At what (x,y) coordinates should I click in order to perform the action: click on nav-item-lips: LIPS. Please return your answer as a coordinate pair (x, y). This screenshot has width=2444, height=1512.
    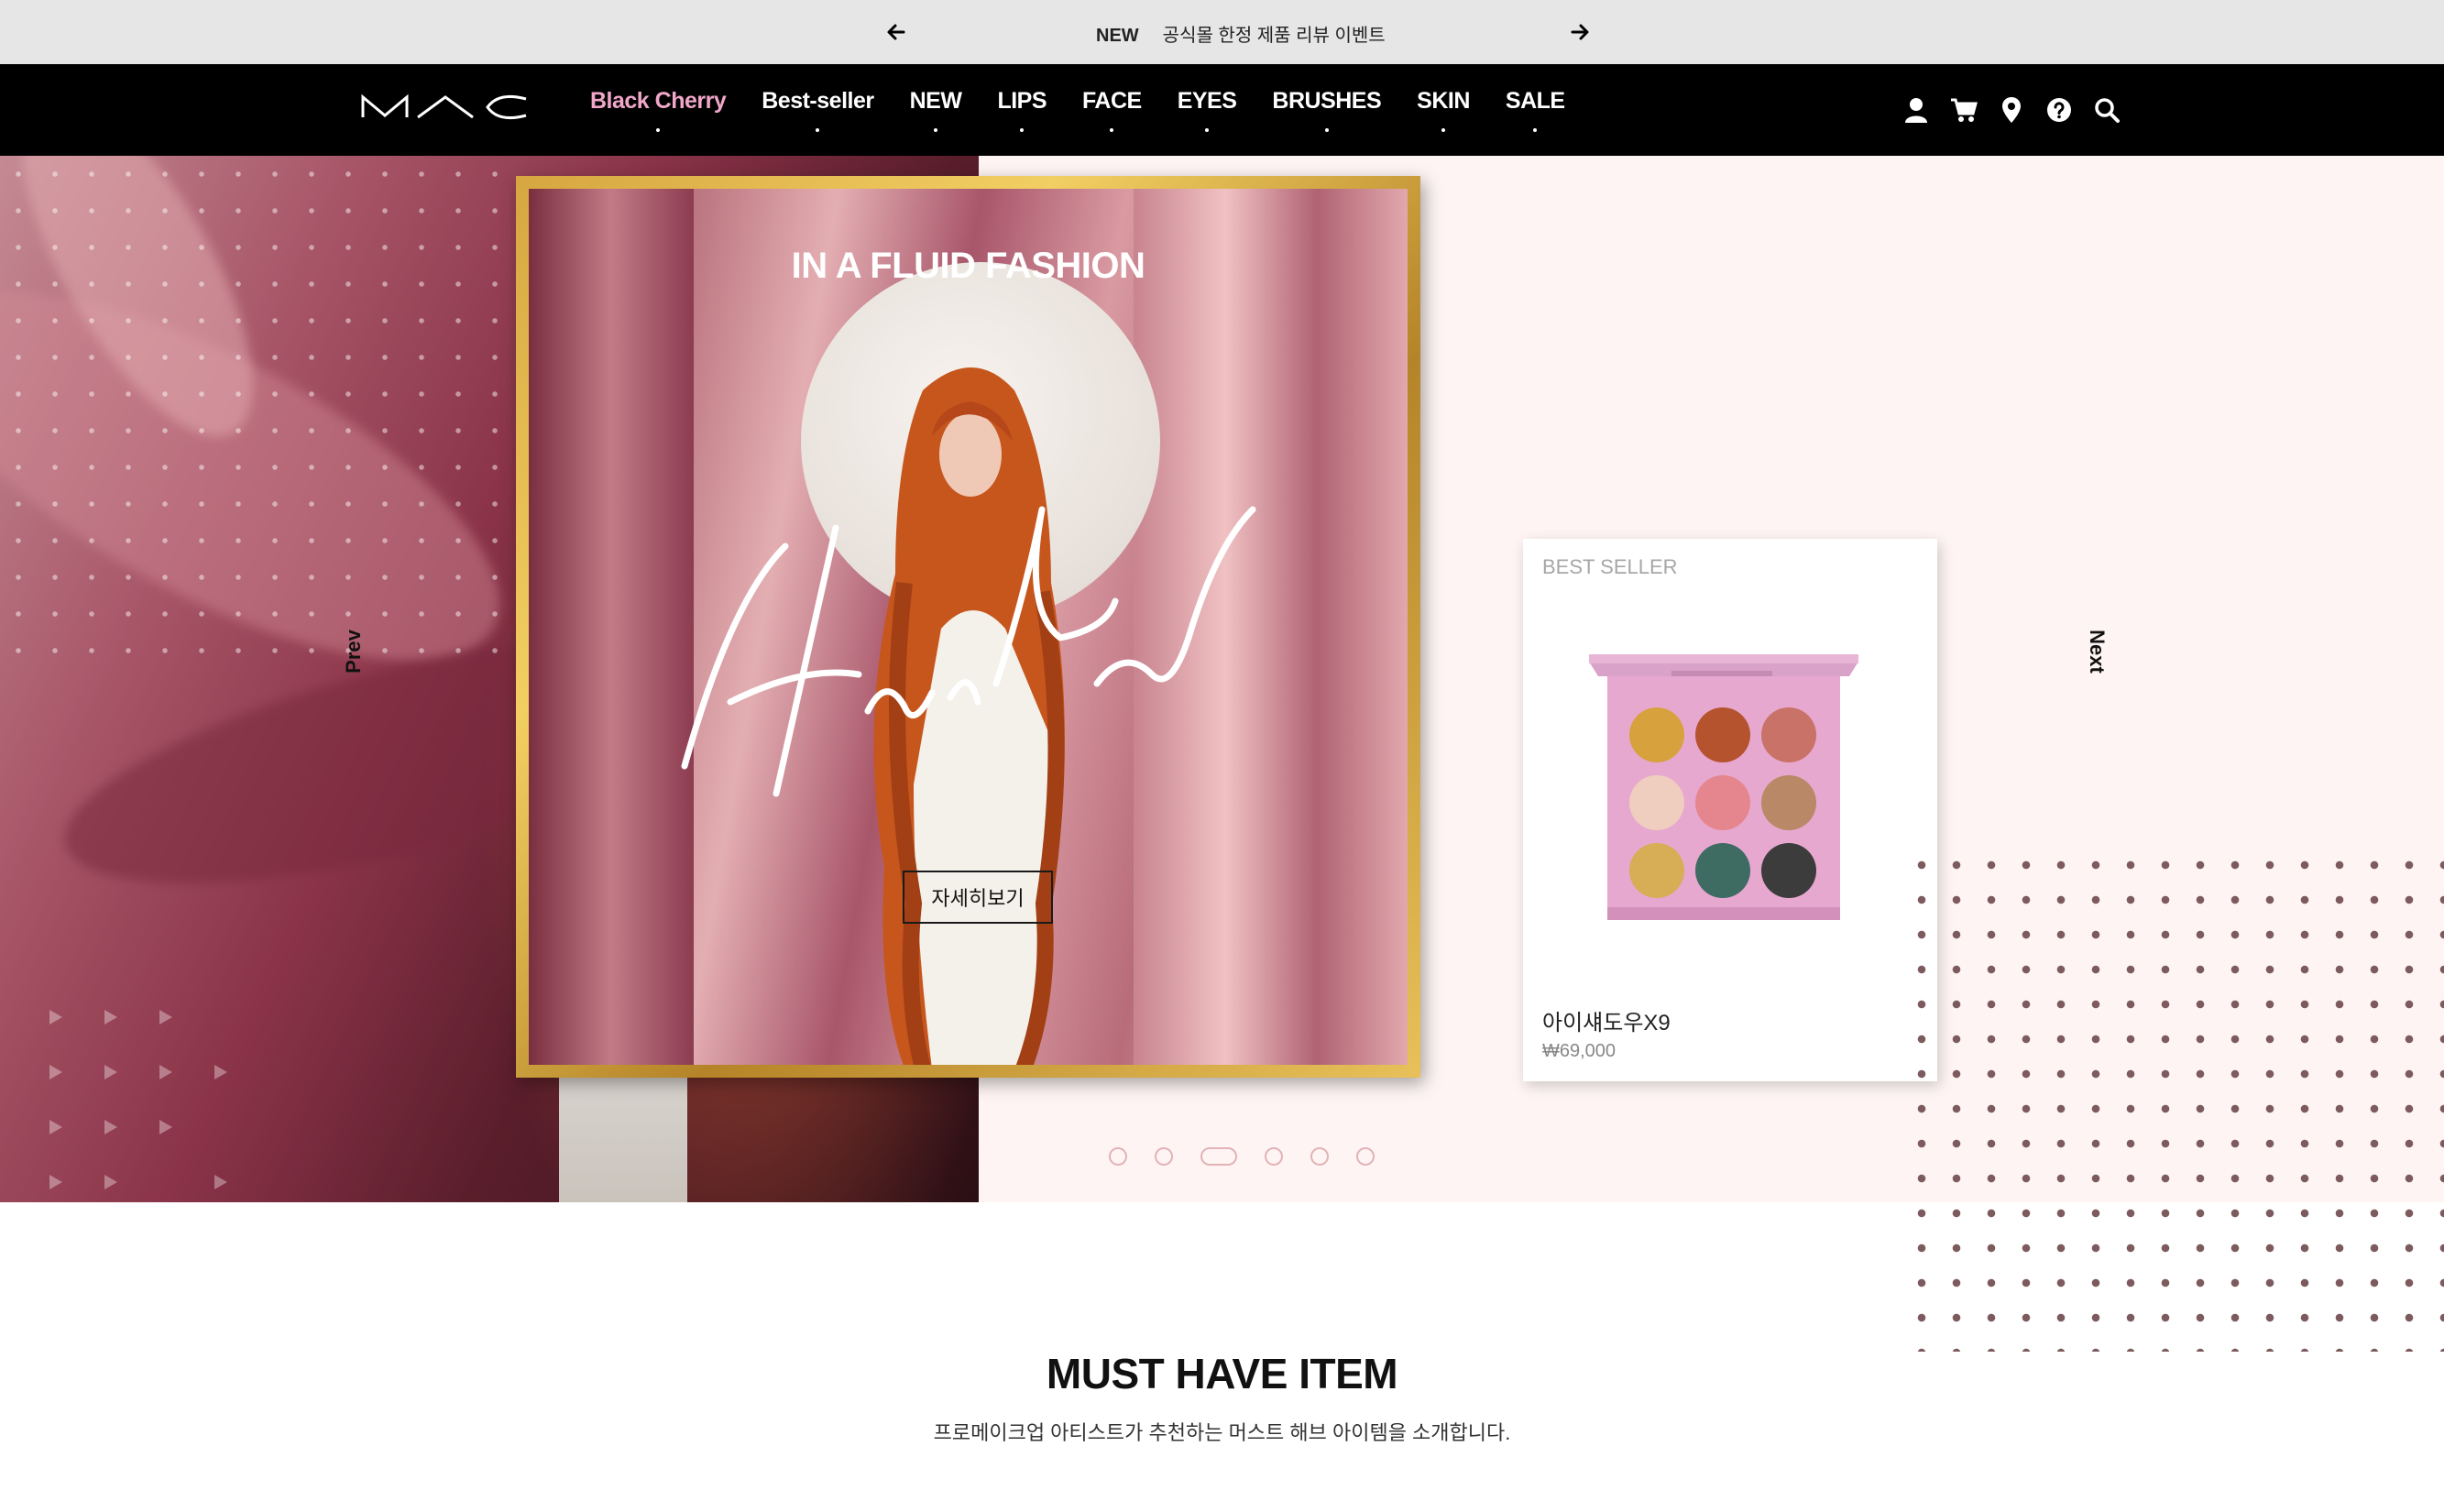
    Looking at the image, I should click on (1022, 110).